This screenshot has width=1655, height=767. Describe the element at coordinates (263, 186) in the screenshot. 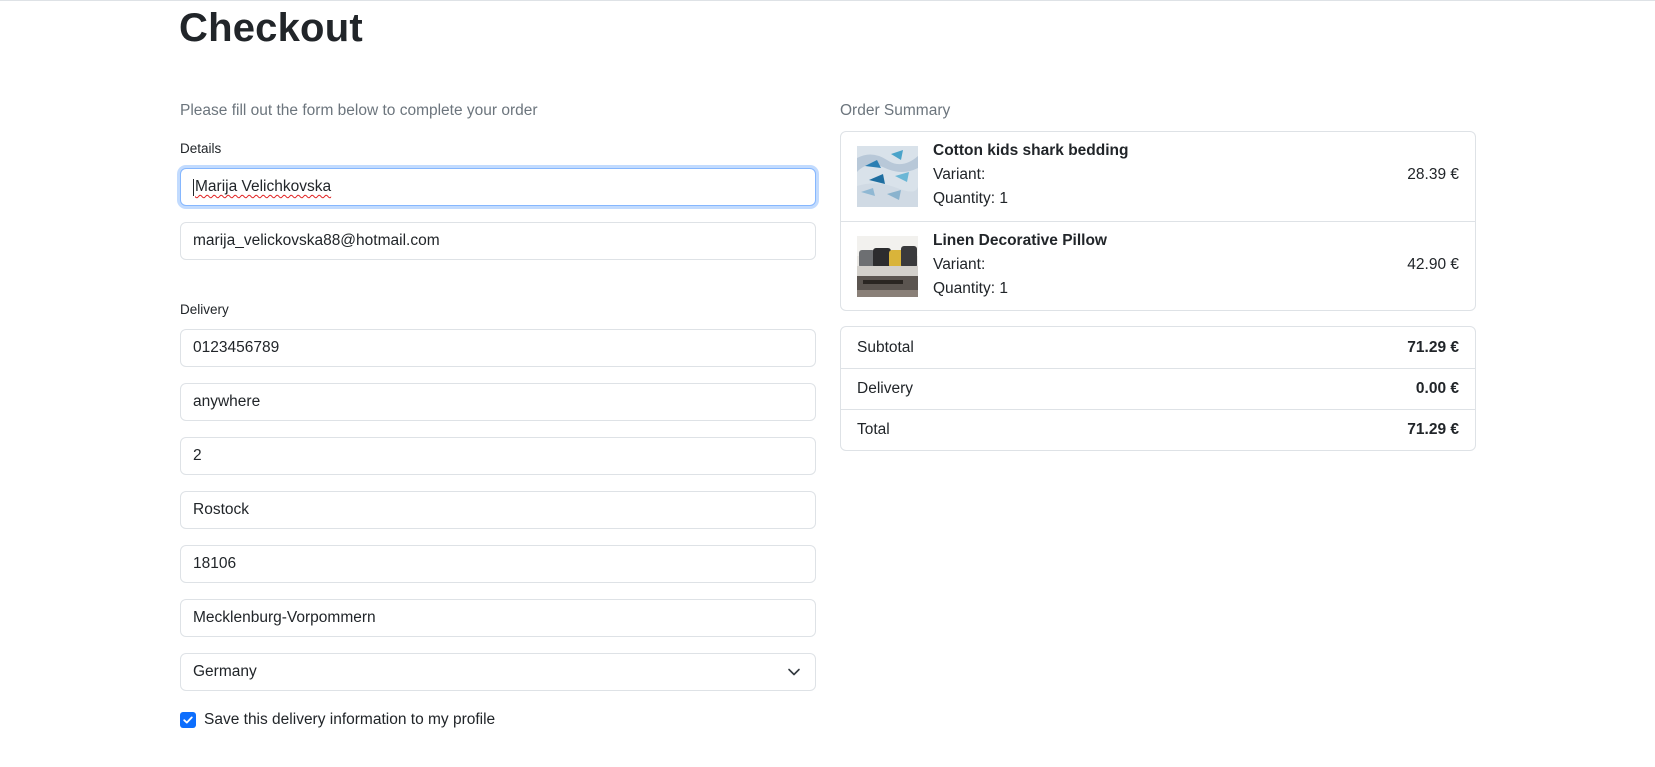

I see `full-name-value: Marija Velichkovska` at that location.